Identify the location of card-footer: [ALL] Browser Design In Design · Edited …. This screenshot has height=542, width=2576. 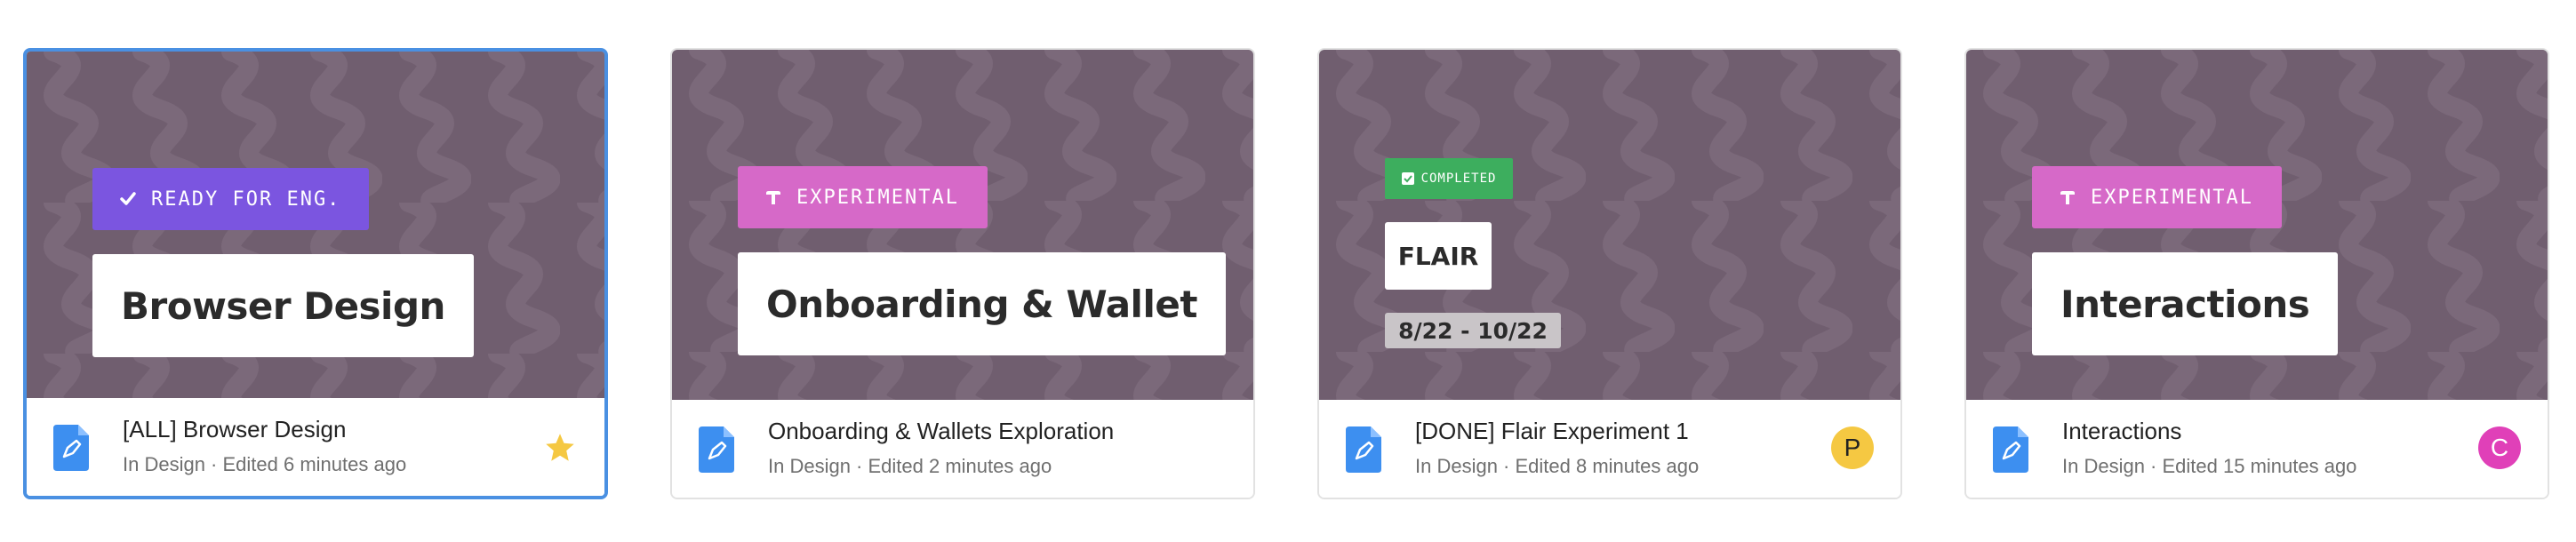
(315, 447).